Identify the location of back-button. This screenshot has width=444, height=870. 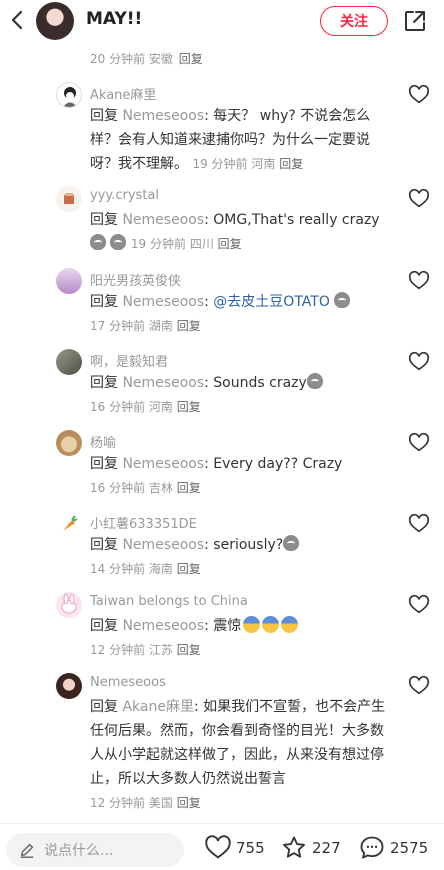
(18, 20).